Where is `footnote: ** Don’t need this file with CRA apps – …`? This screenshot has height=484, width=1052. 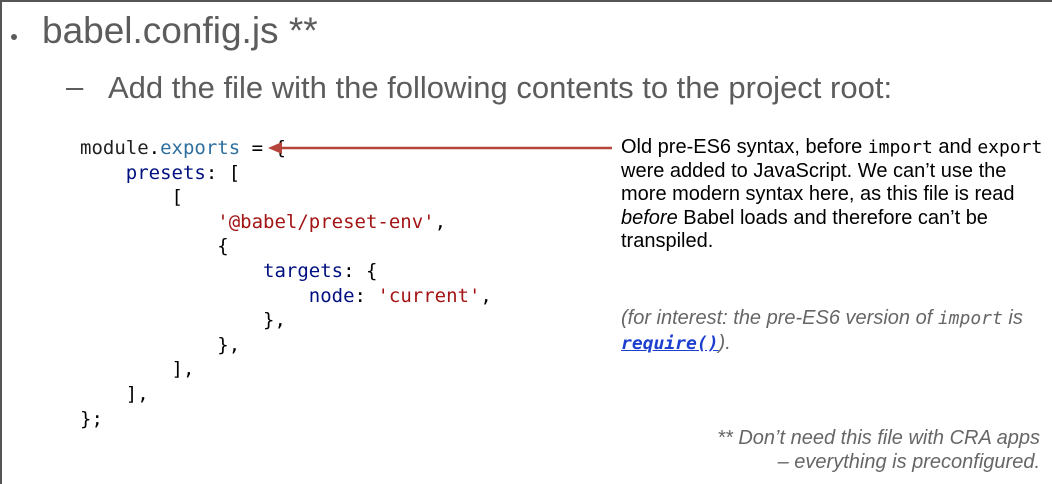
footnote: ** Don’t need this file with CRA apps – … is located at coordinates (878, 450).